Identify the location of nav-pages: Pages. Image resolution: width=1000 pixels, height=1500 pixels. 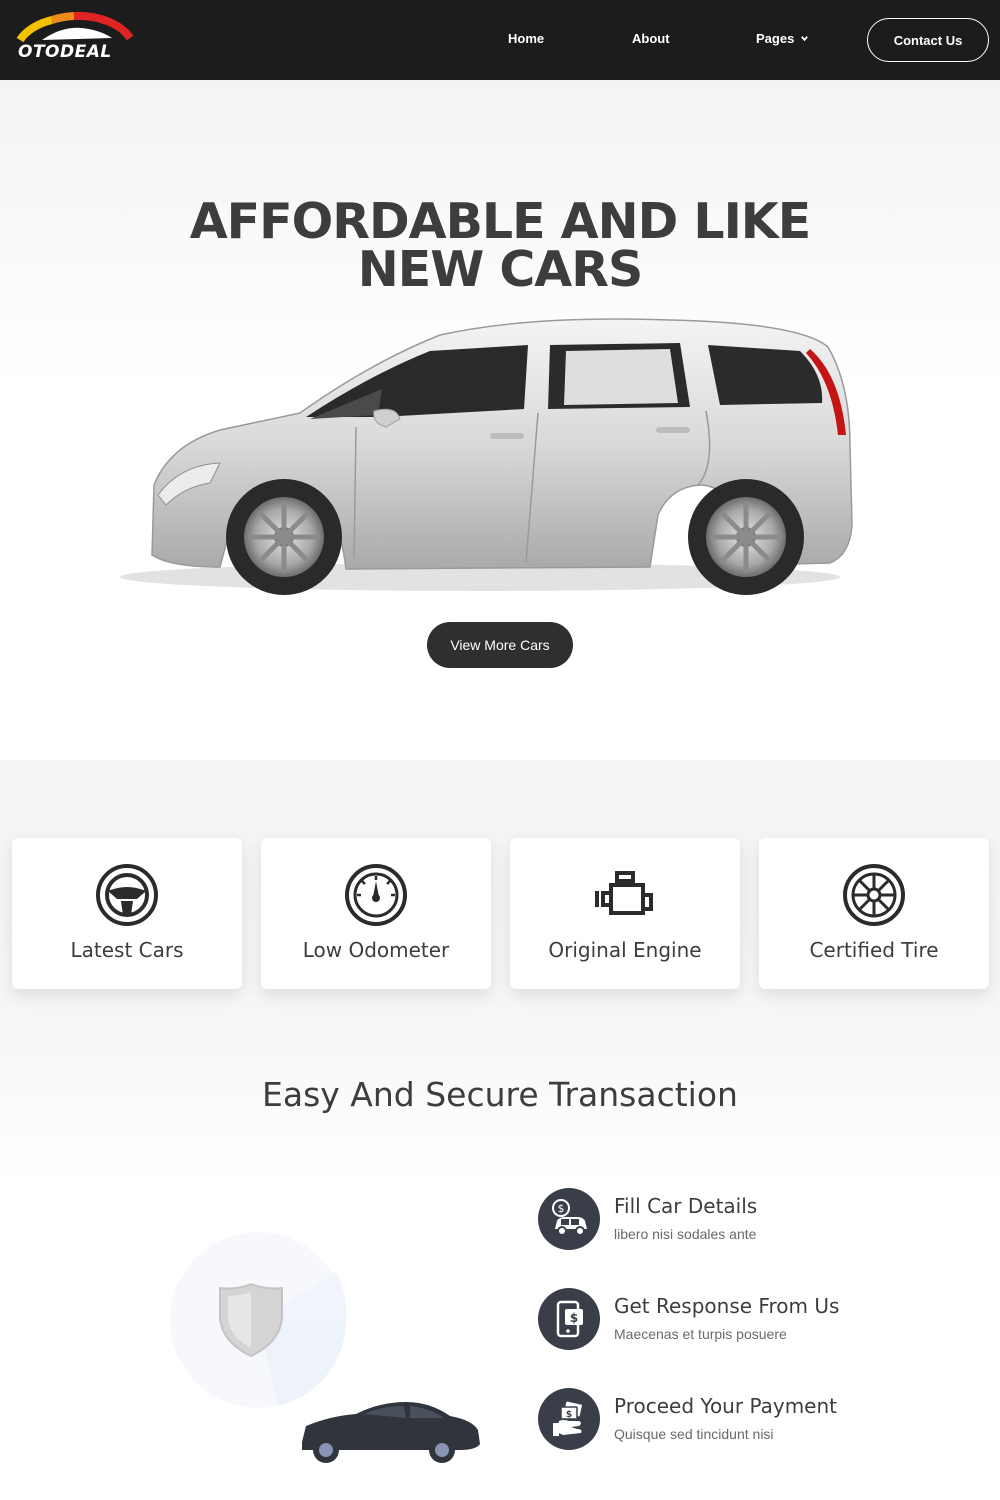
(782, 38).